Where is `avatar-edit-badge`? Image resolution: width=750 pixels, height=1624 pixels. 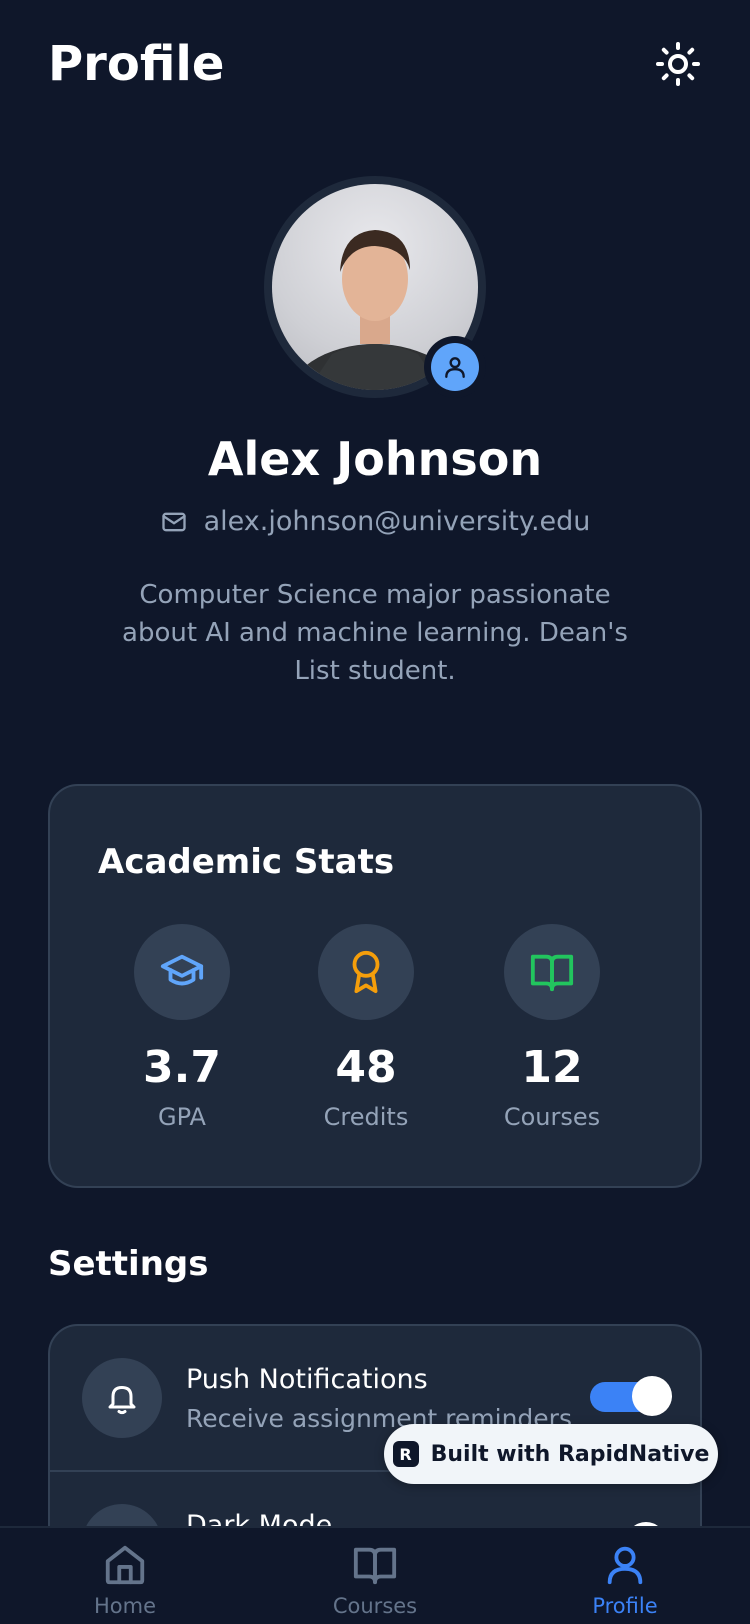 avatar-edit-badge is located at coordinates (455, 367).